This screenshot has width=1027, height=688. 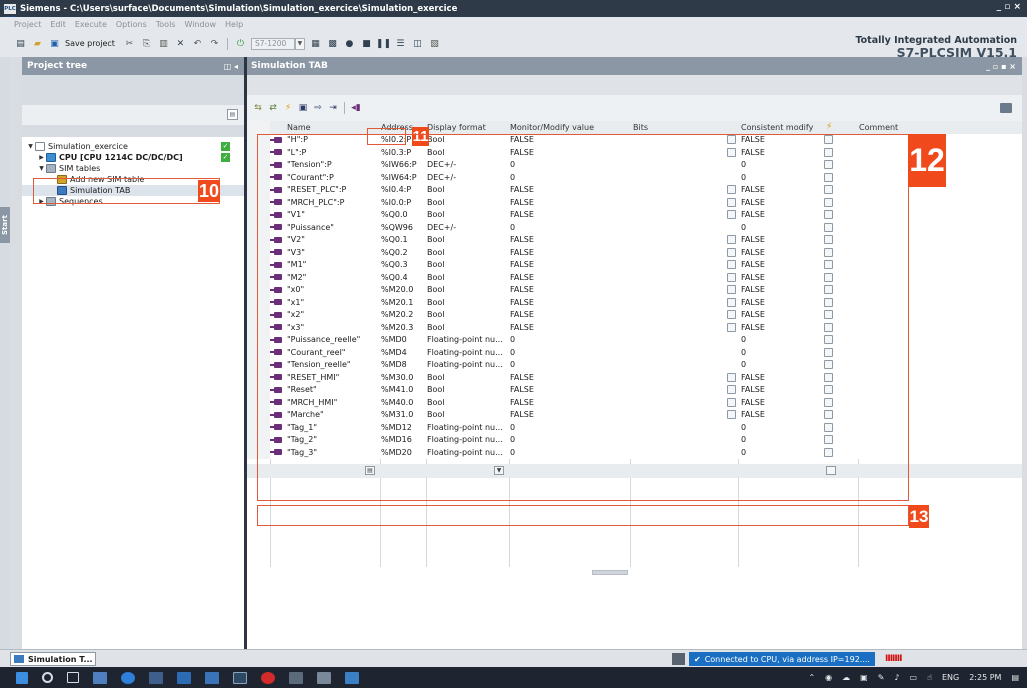 I want to click on collapse-arrow-icon: ▶, so click(x=41, y=157).